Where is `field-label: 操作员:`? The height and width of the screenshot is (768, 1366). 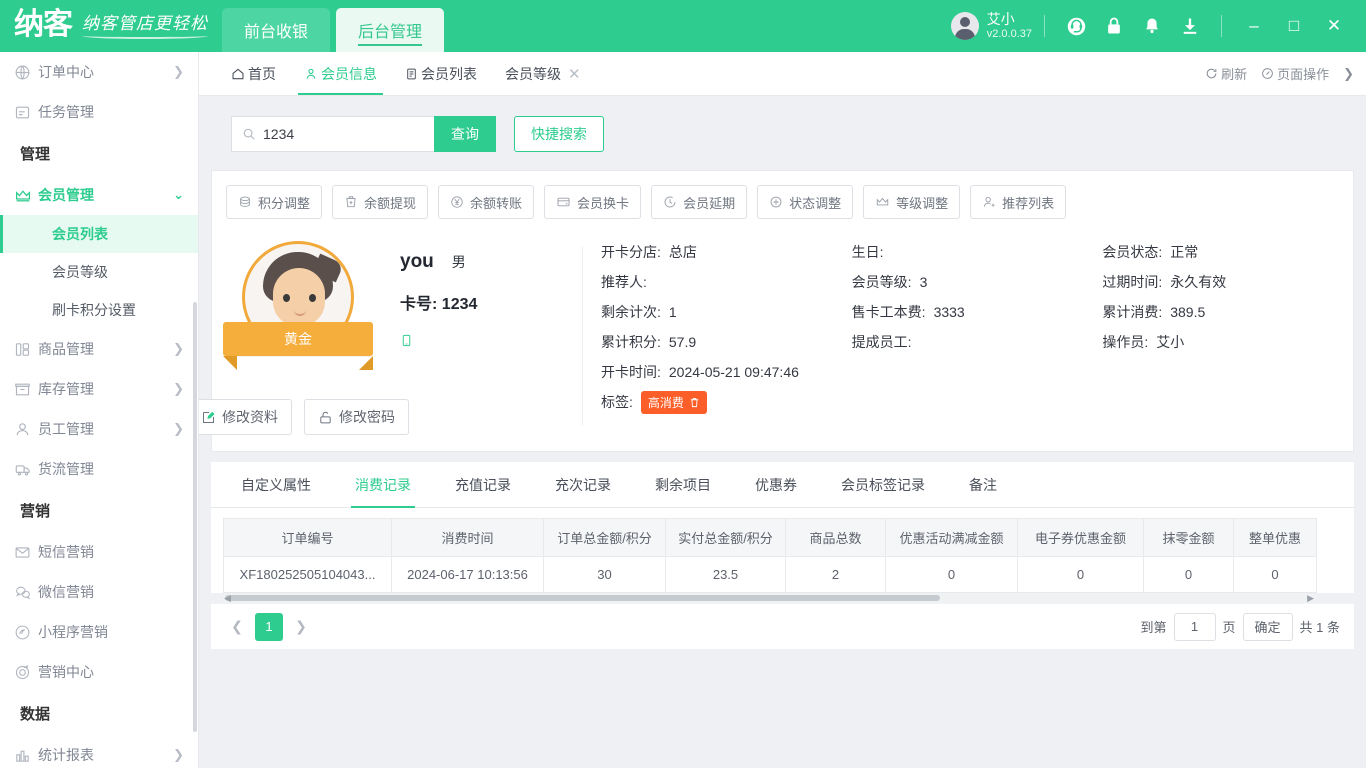
field-label: 操作员: is located at coordinates (1125, 342).